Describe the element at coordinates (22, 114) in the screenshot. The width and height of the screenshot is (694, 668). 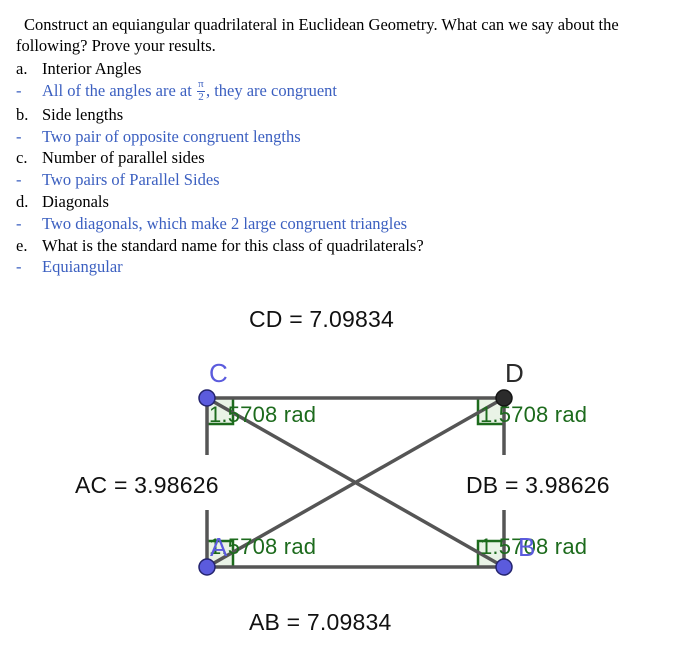
I see `list-marker: b.` at that location.